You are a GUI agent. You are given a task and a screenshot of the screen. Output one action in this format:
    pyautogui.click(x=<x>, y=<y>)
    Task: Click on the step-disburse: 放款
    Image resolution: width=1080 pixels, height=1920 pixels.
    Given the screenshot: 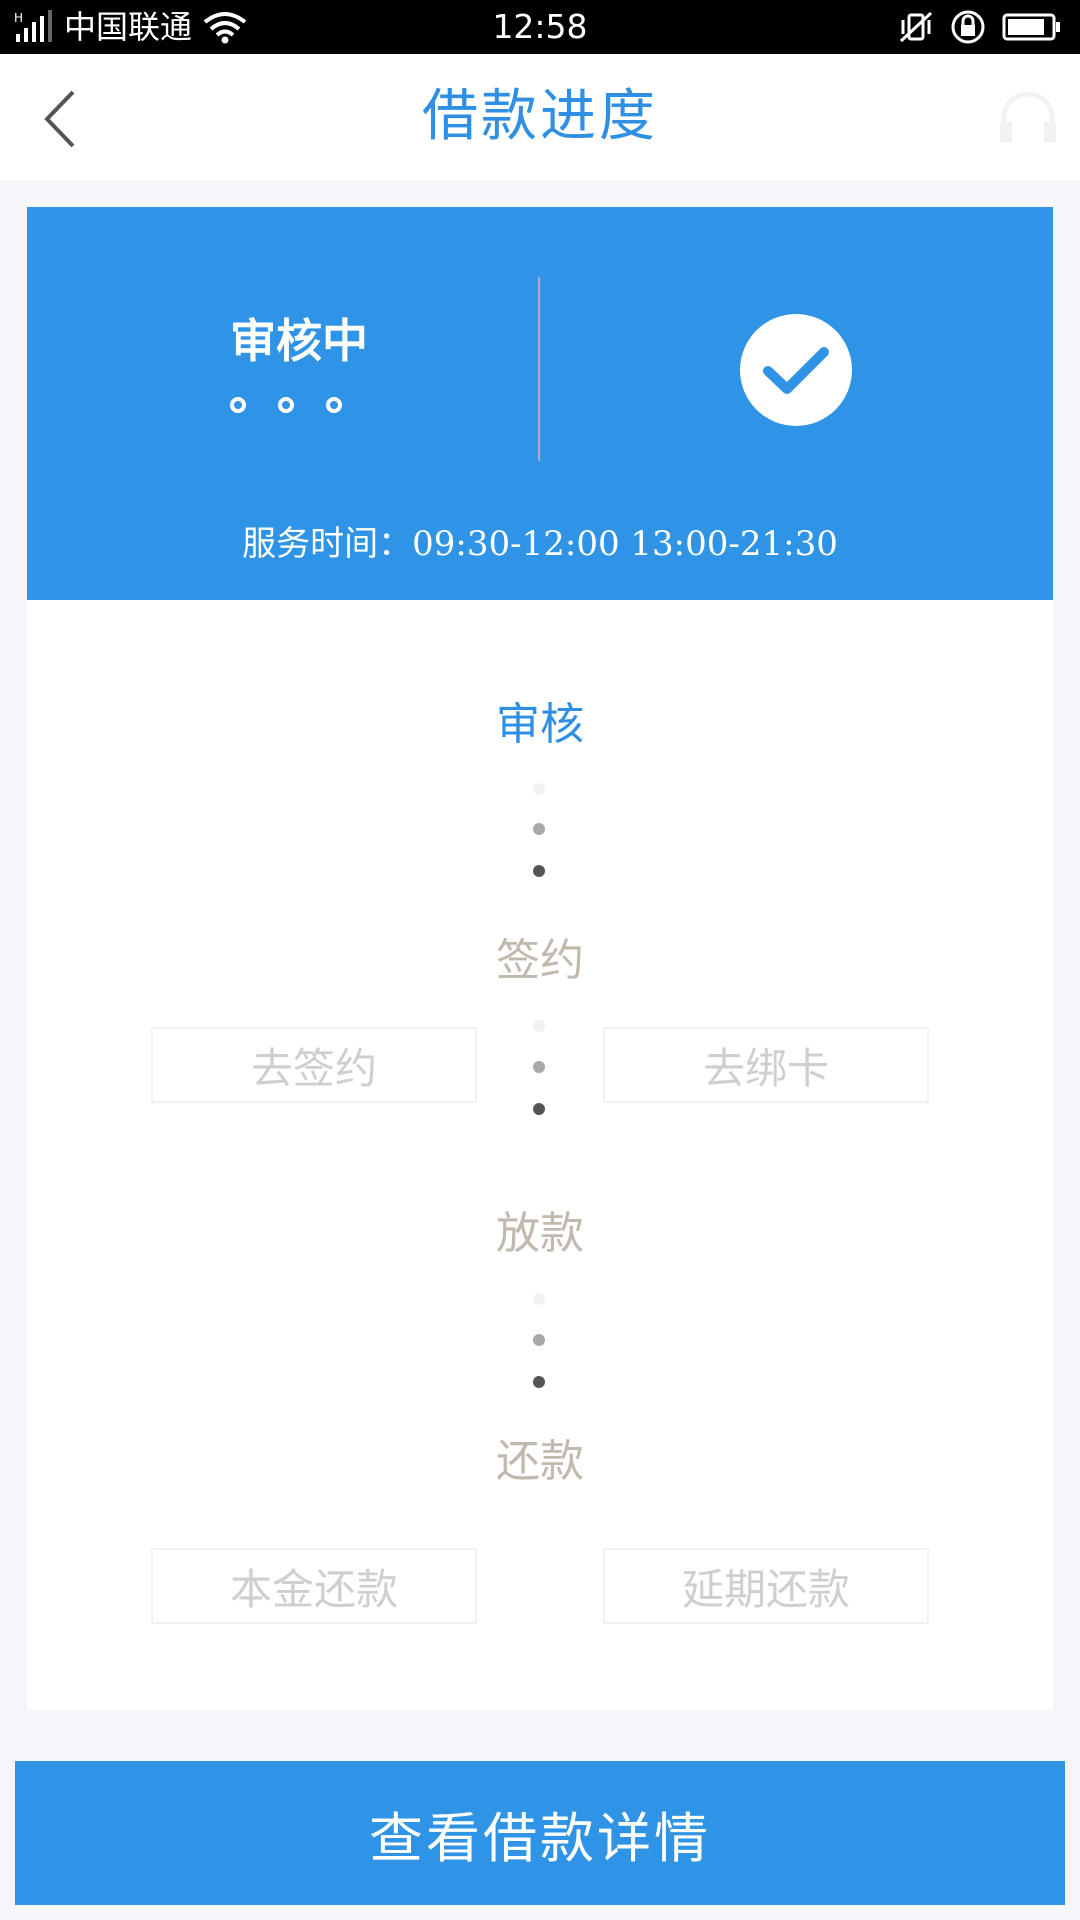 What is the action you would take?
    pyautogui.click(x=540, y=1233)
    